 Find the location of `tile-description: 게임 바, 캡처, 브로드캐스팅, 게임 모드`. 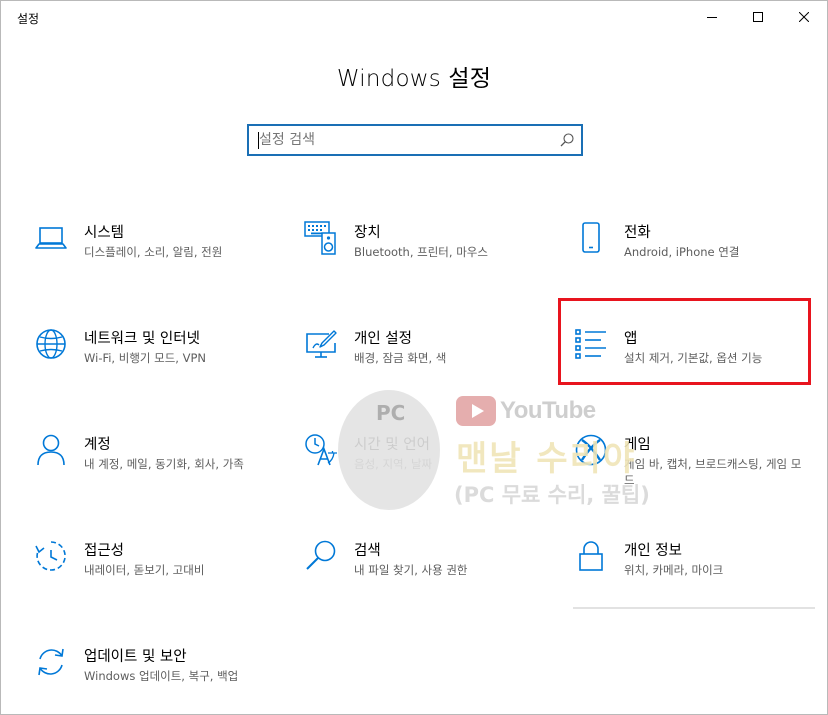

tile-description: 게임 바, 캡처, 브로드캐스팅, 게임 모드 is located at coordinates (713, 472).